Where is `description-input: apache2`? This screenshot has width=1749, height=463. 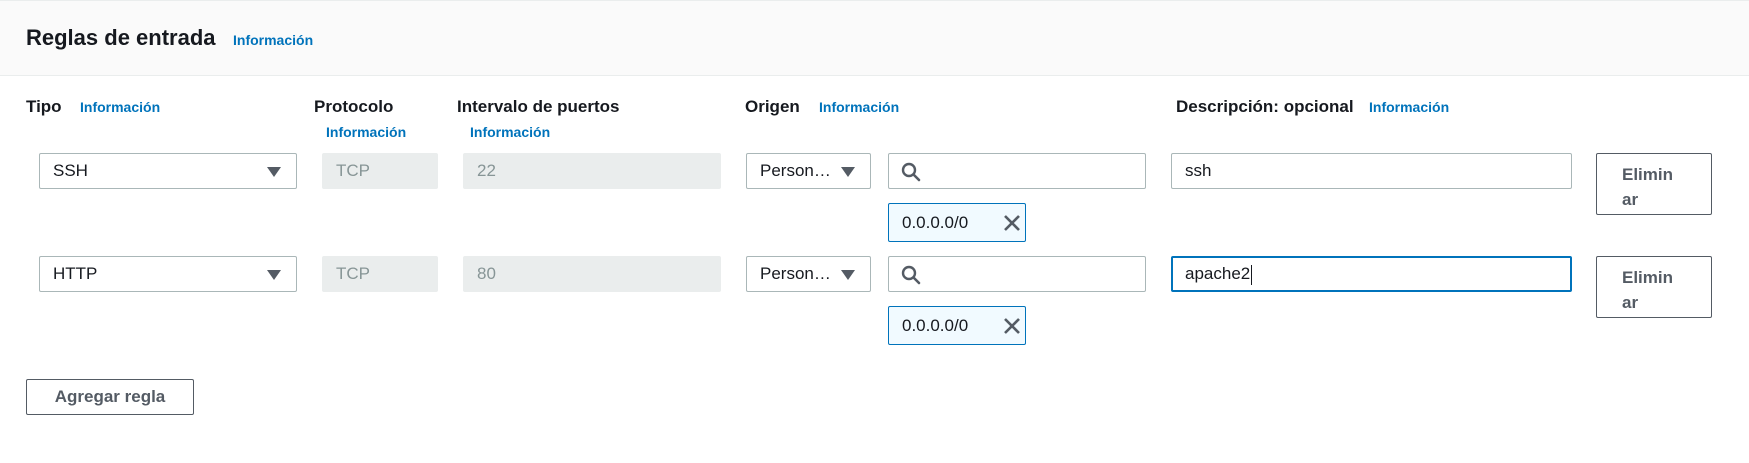
description-input: apache2 is located at coordinates (1371, 274).